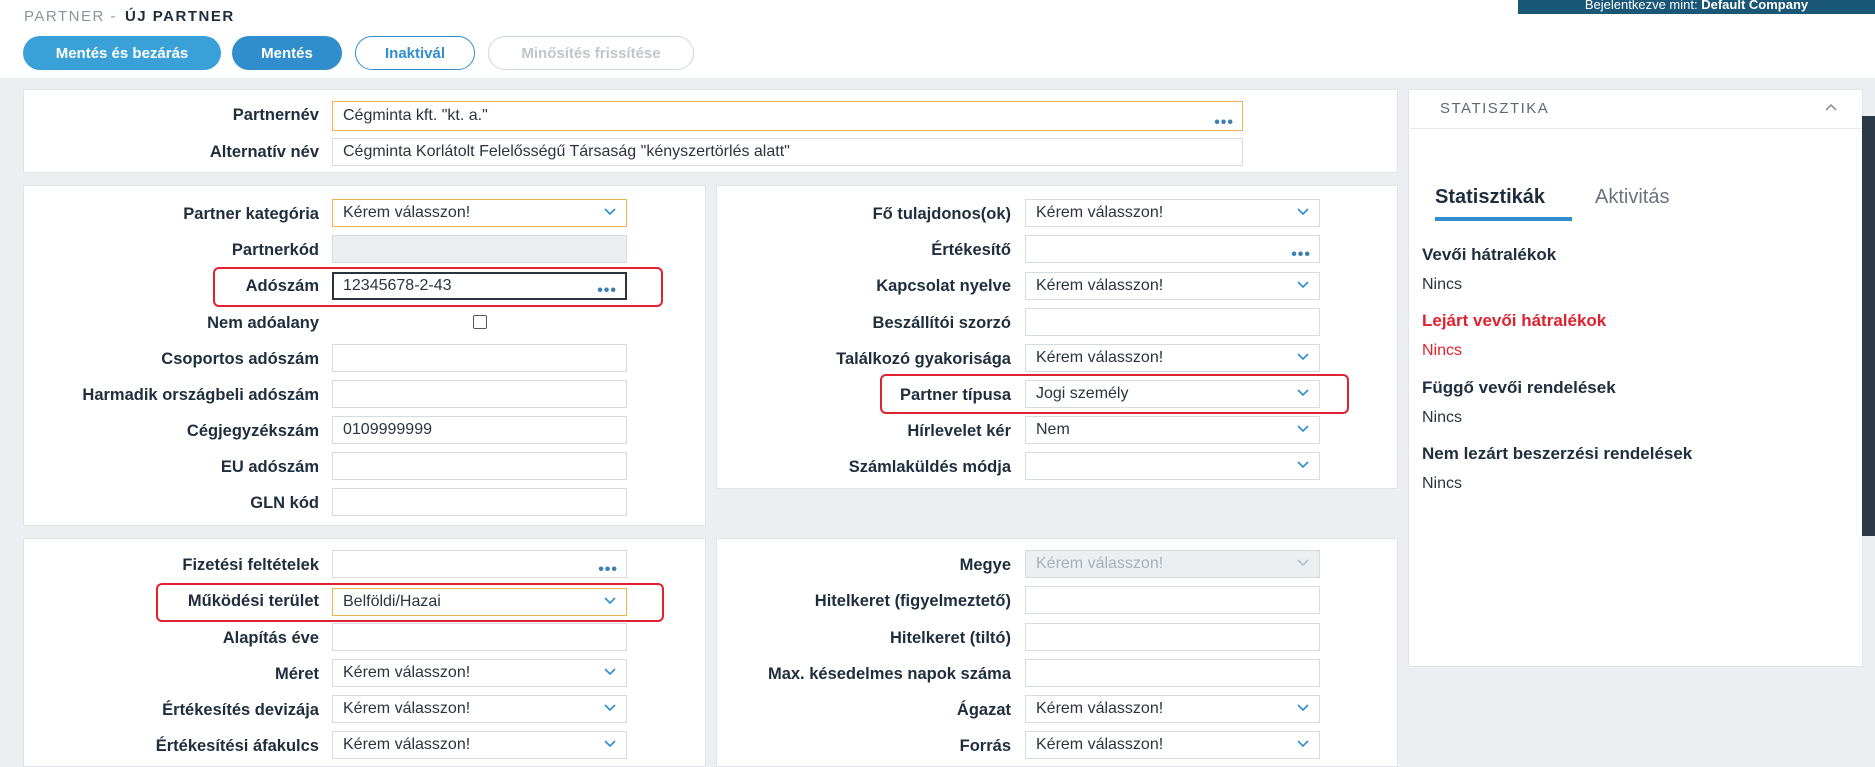 Image resolution: width=1875 pixels, height=767 pixels. Describe the element at coordinates (479, 709) in the screenshot. I see `sales-currency-select: Kérem válasszon!` at that location.